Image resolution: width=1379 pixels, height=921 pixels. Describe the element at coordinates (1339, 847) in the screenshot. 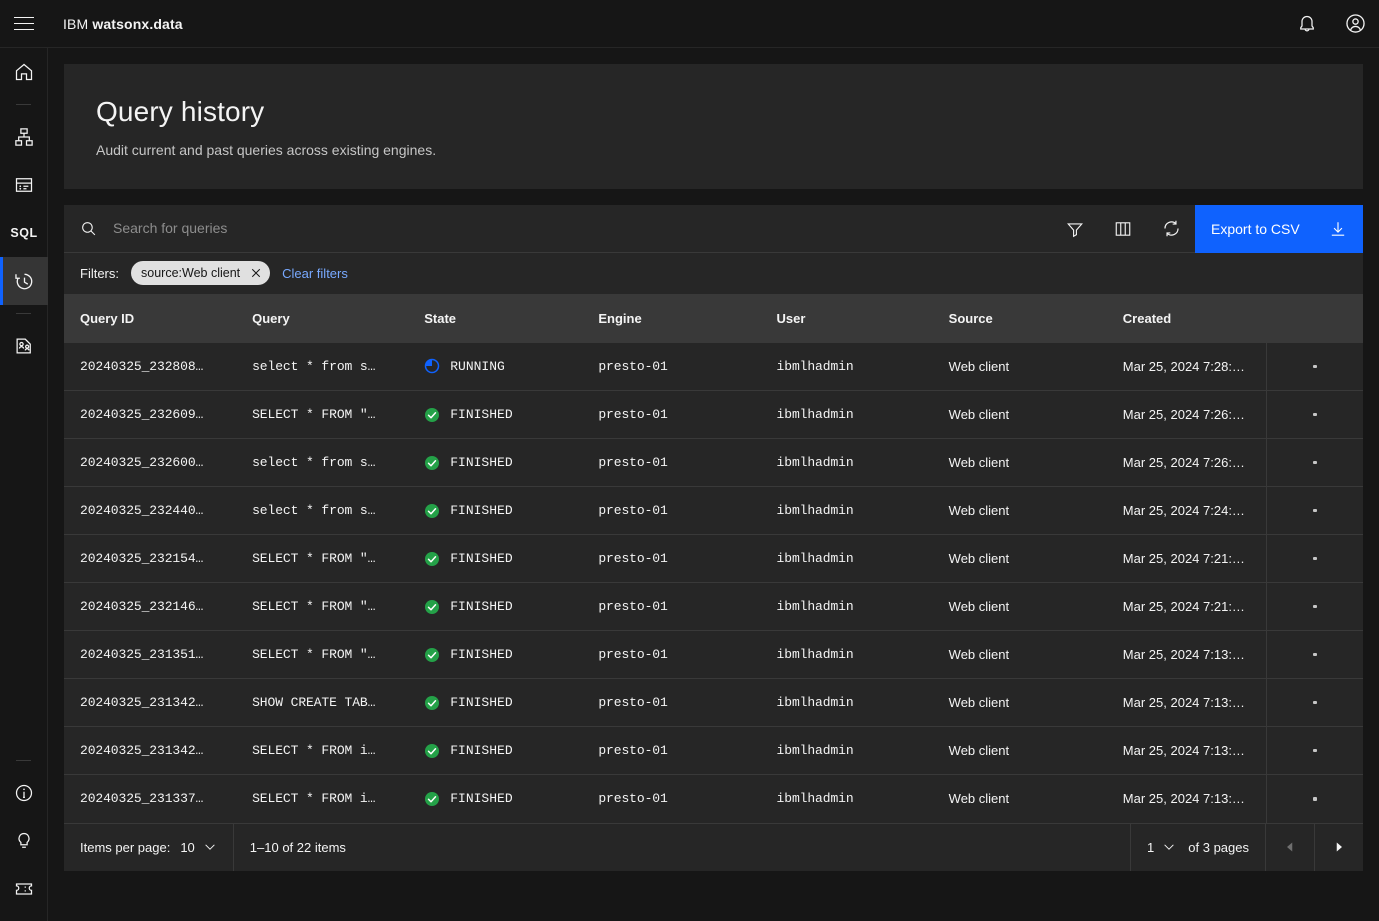

I see `next-page-button` at that location.